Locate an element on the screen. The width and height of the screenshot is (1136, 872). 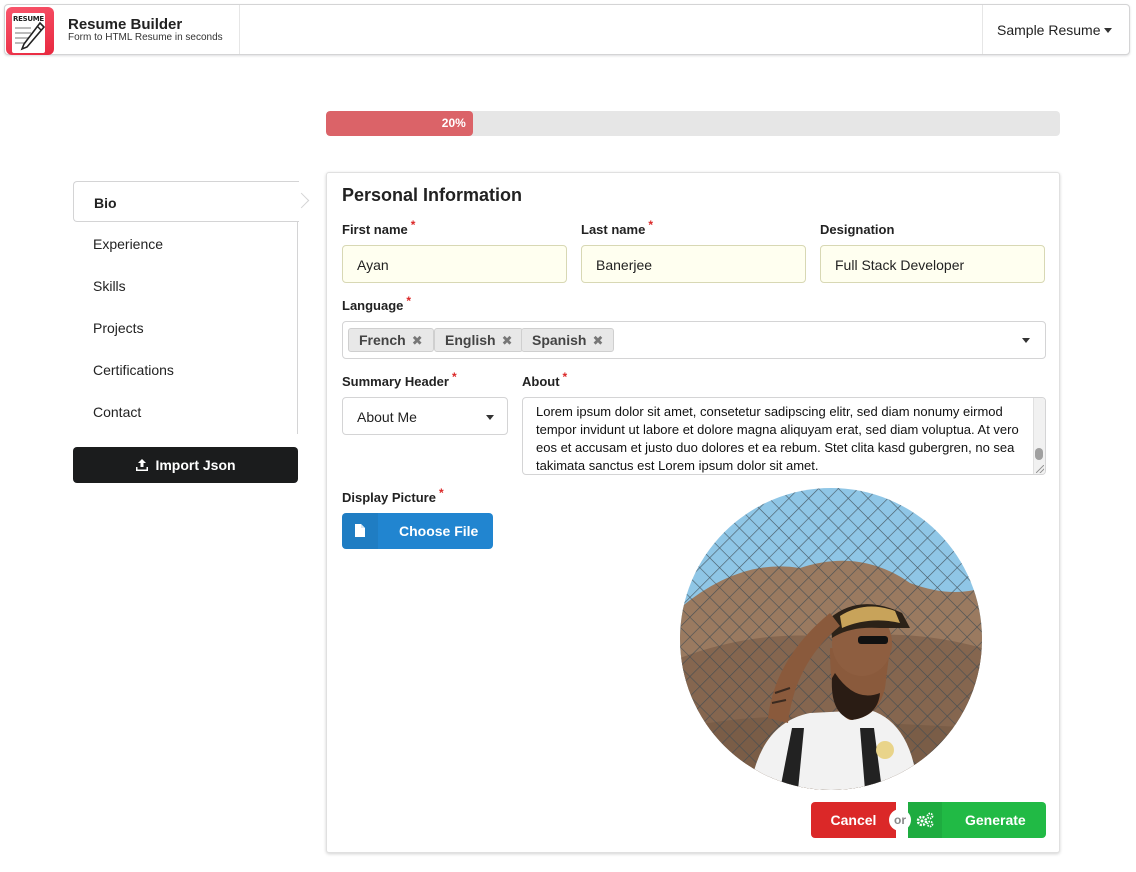
summary-header-dropdown: About Me is located at coordinates (425, 416).